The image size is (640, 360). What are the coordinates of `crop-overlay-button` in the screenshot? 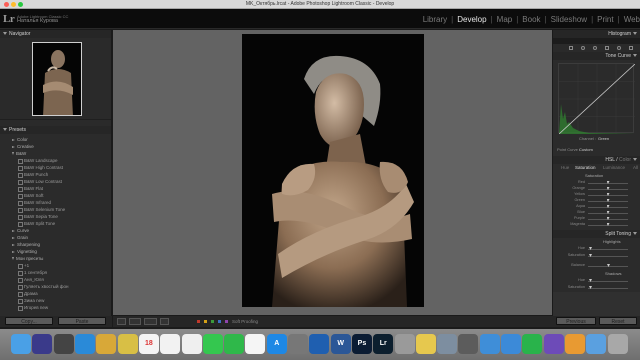 It's located at (164, 321).